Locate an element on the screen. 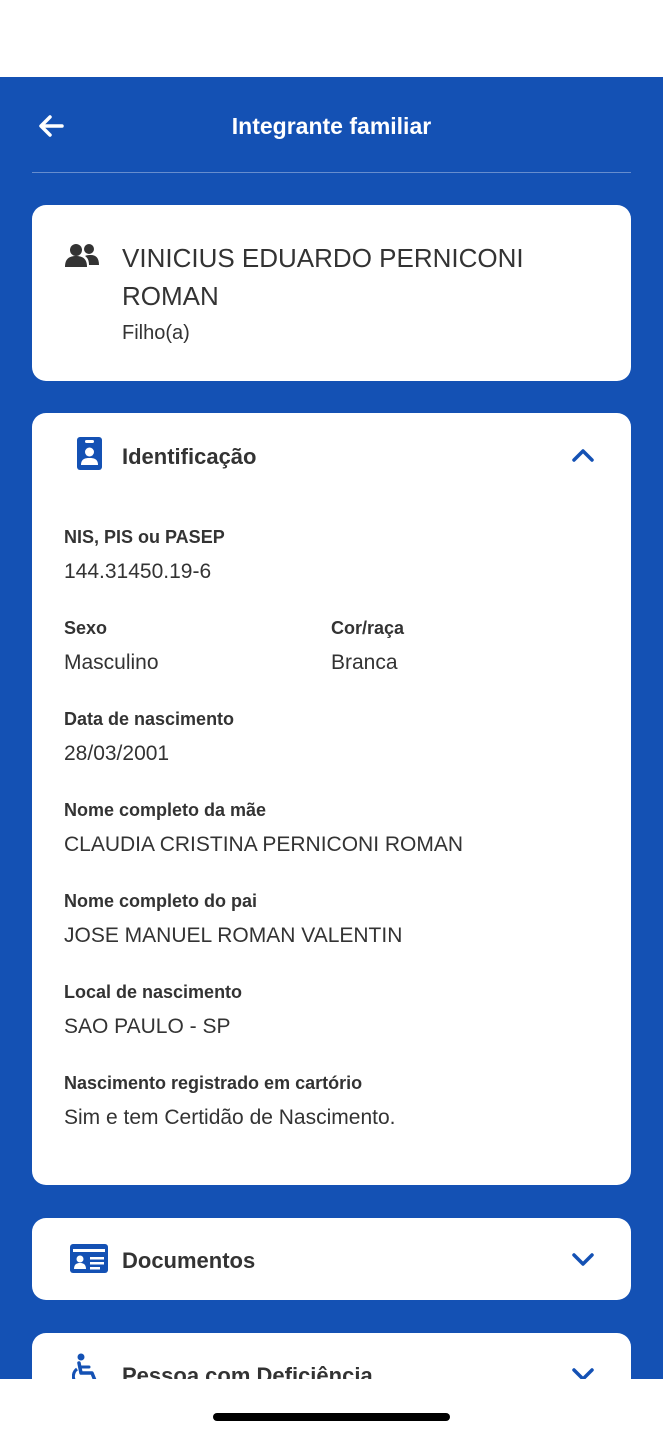 The image size is (663, 1434). registry-label: Nascimento registrado em cartório is located at coordinates (213, 1083).